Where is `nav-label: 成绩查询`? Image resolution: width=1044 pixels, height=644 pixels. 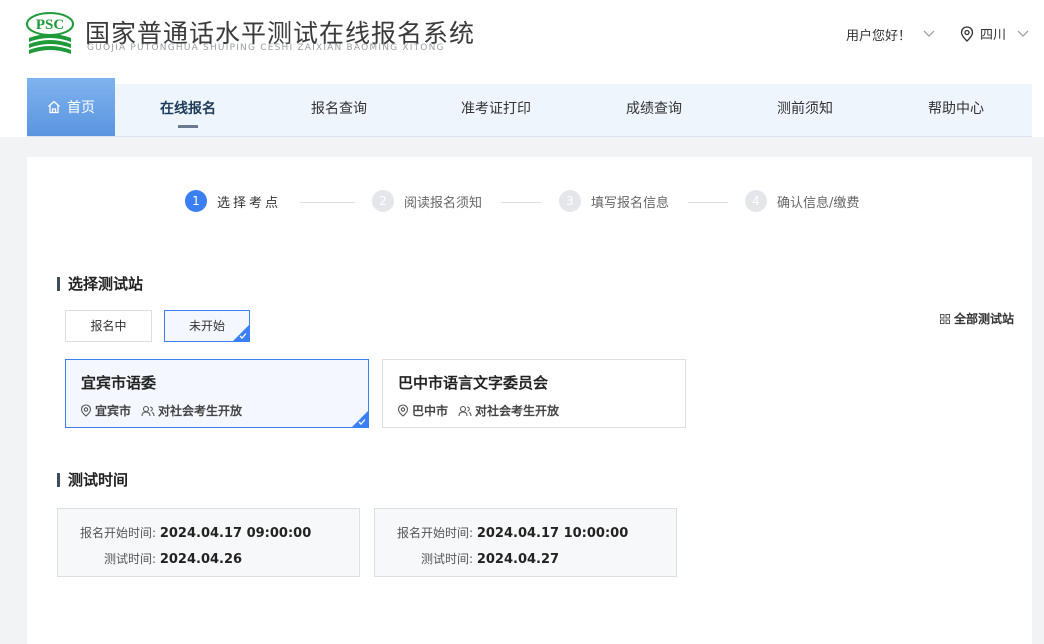 nav-label: 成绩查询 is located at coordinates (654, 109).